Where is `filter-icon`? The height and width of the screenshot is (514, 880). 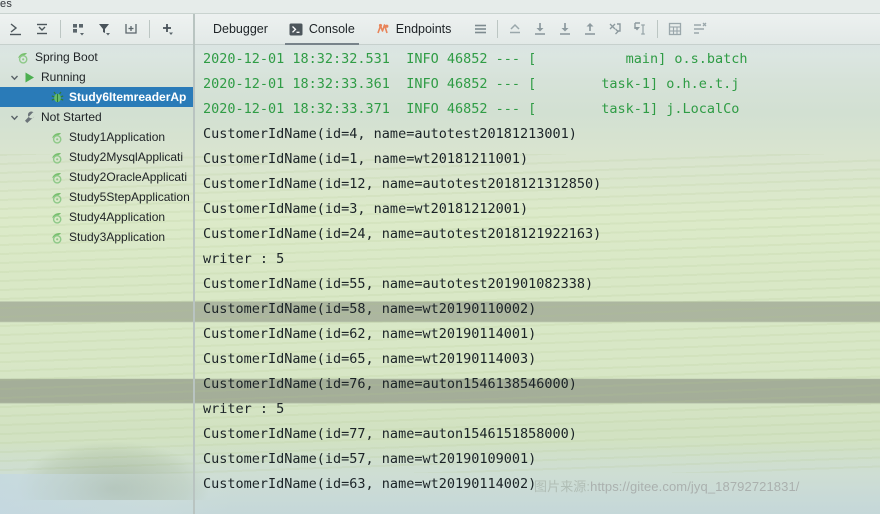
filter-icon is located at coordinates (105, 29).